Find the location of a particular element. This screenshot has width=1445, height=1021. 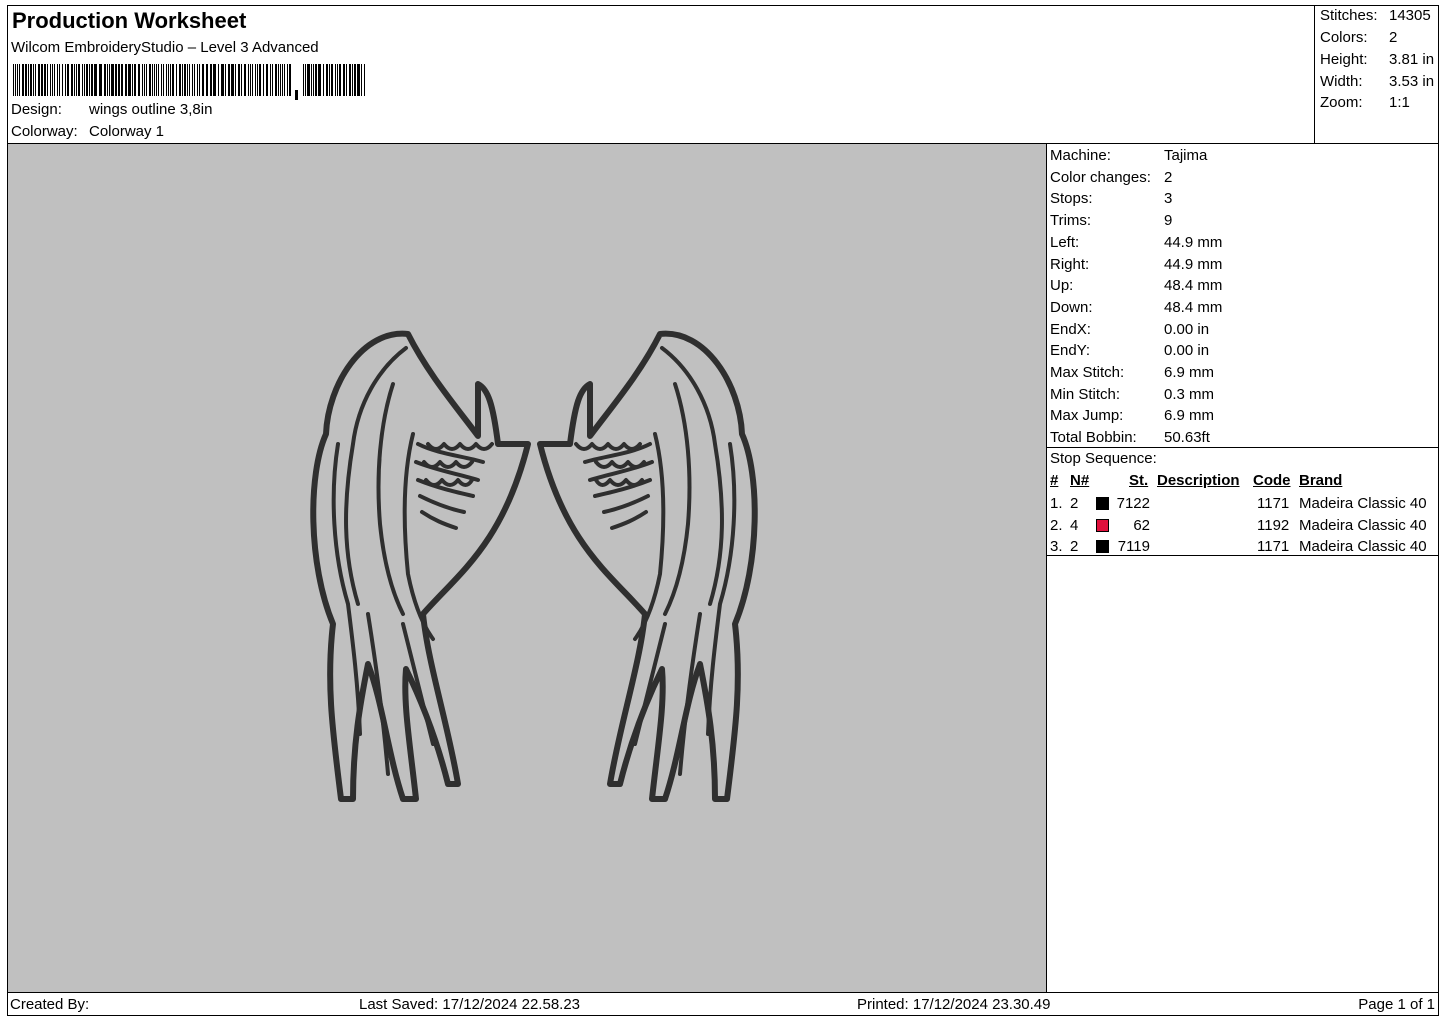

machine-info-value: 0.3 mm is located at coordinates (1189, 394).